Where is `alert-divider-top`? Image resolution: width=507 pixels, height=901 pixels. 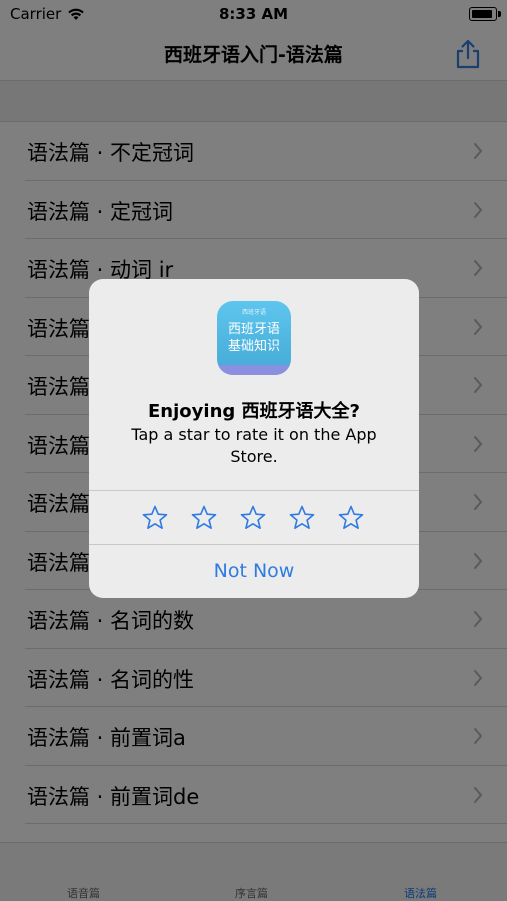 alert-divider-top is located at coordinates (254, 490).